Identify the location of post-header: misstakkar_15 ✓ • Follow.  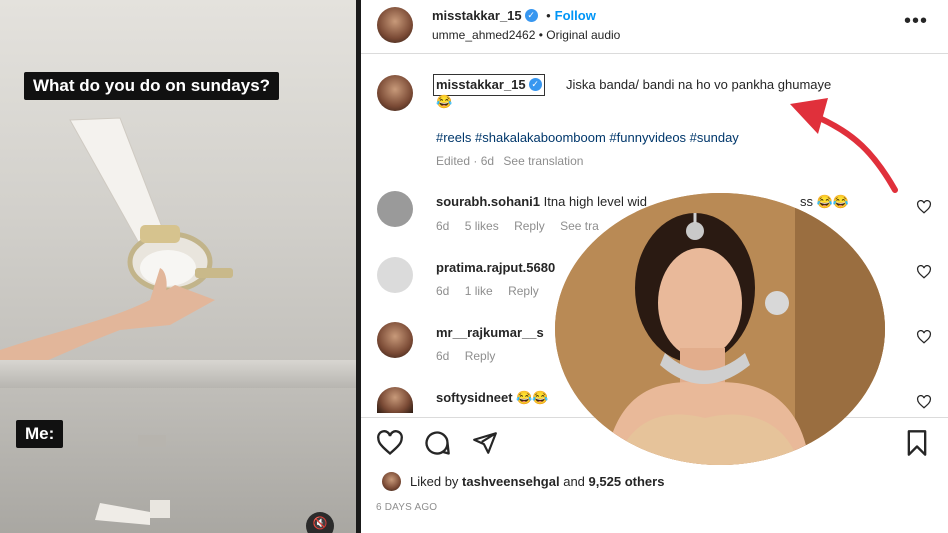
(514, 16).